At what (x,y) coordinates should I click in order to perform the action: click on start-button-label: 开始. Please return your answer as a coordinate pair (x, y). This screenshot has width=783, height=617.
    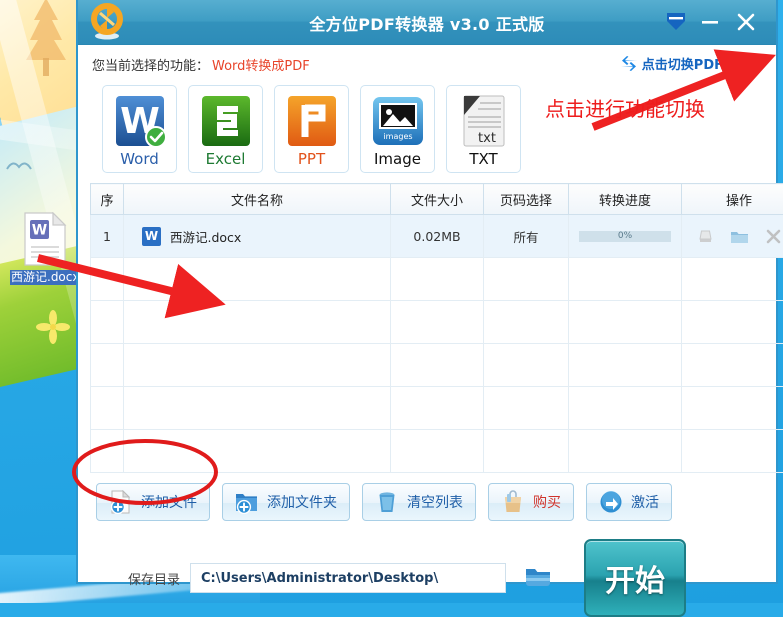
    Looking at the image, I should click on (635, 578).